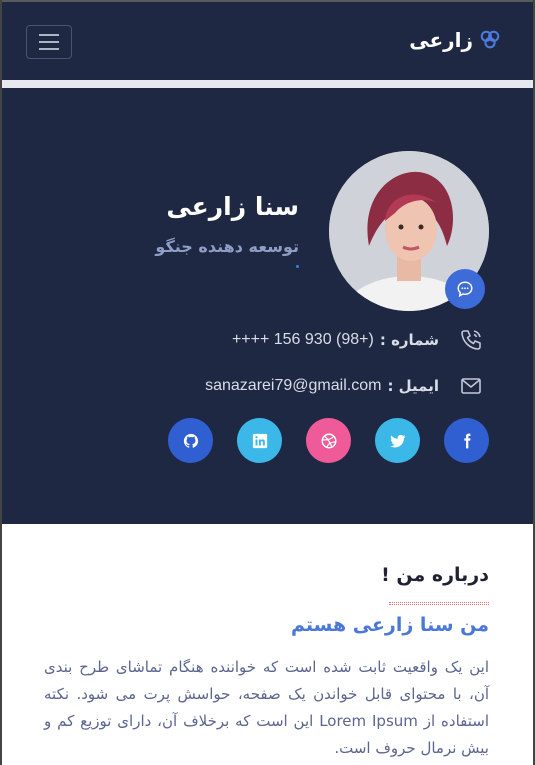 The width and height of the screenshot is (535, 765). I want to click on chat-bubble-icon, so click(465, 289).